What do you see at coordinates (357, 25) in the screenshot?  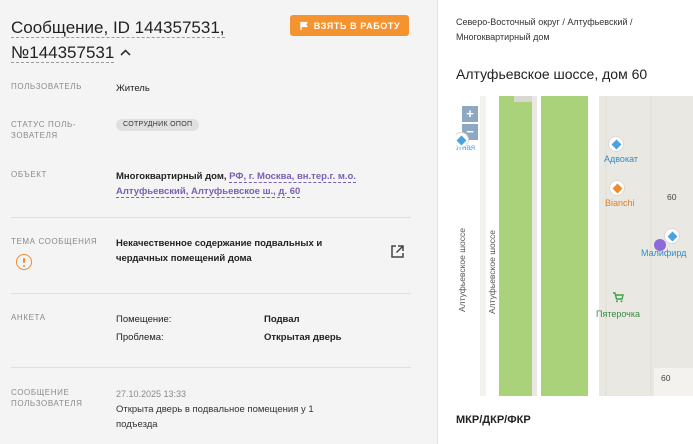 I see `take-to-work-label: ВЗЯТЬ В РАБОТУ` at bounding box center [357, 25].